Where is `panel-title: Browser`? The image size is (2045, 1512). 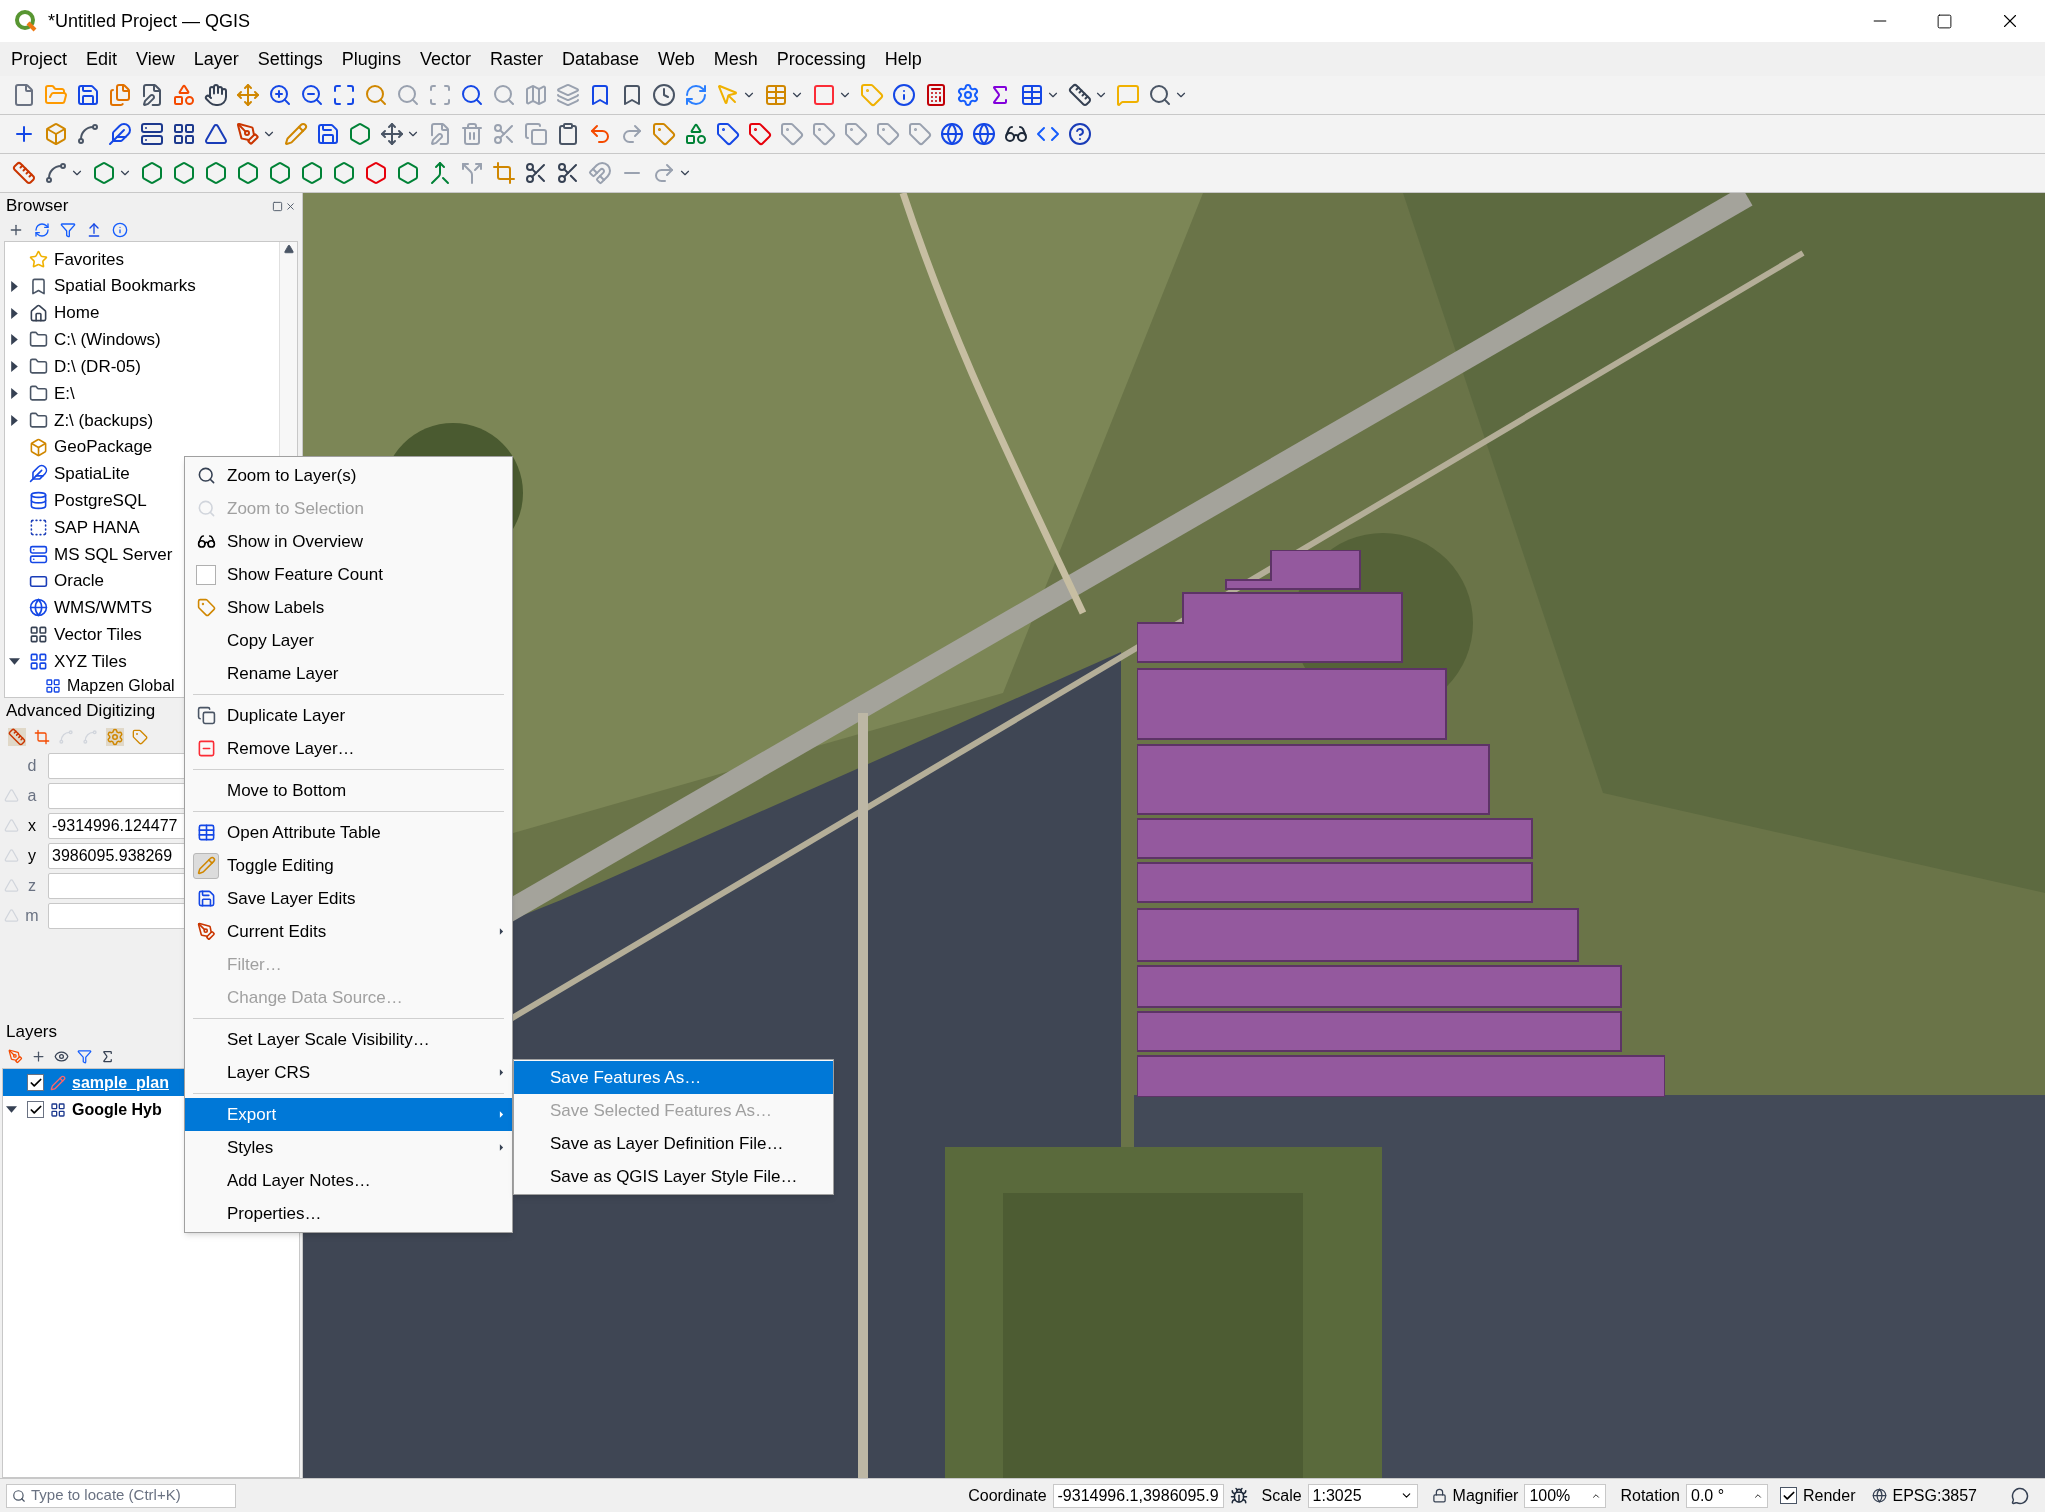 panel-title: Browser is located at coordinates (37, 206).